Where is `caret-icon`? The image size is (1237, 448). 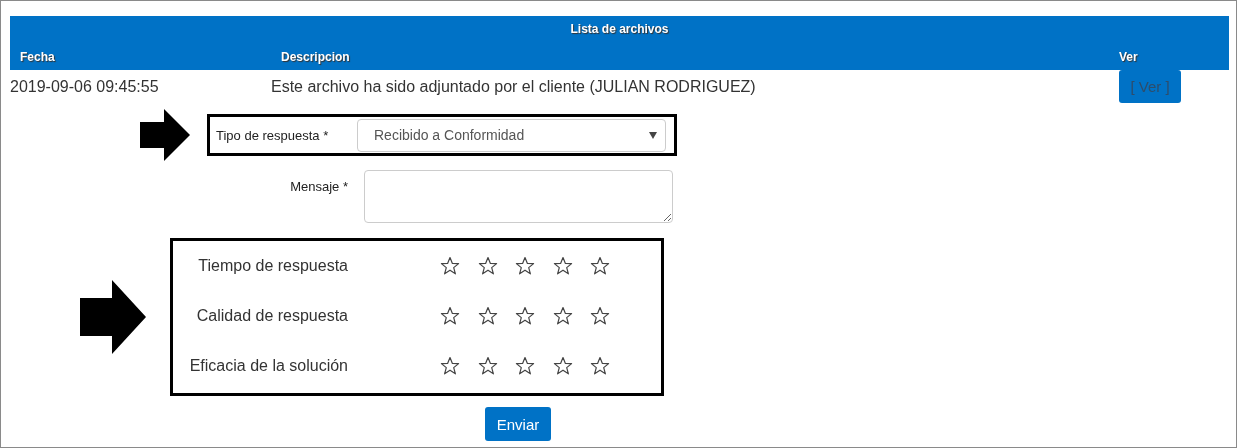 caret-icon is located at coordinates (653, 135).